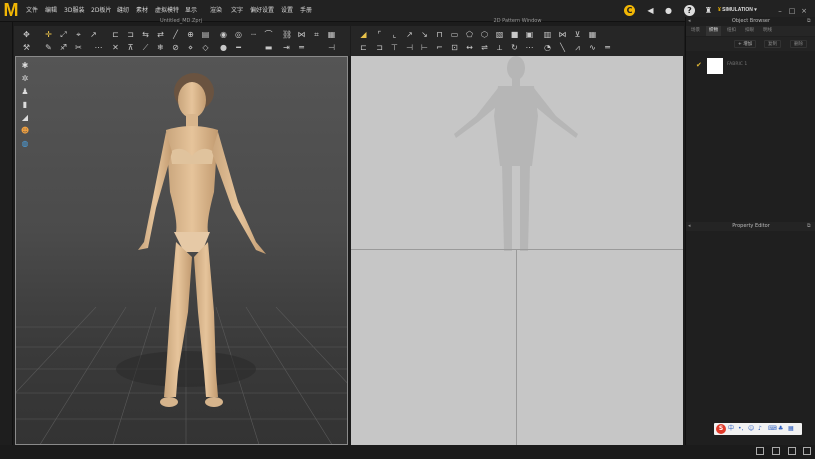  I want to click on ime-tools-icon: ▦, so click(791, 429).